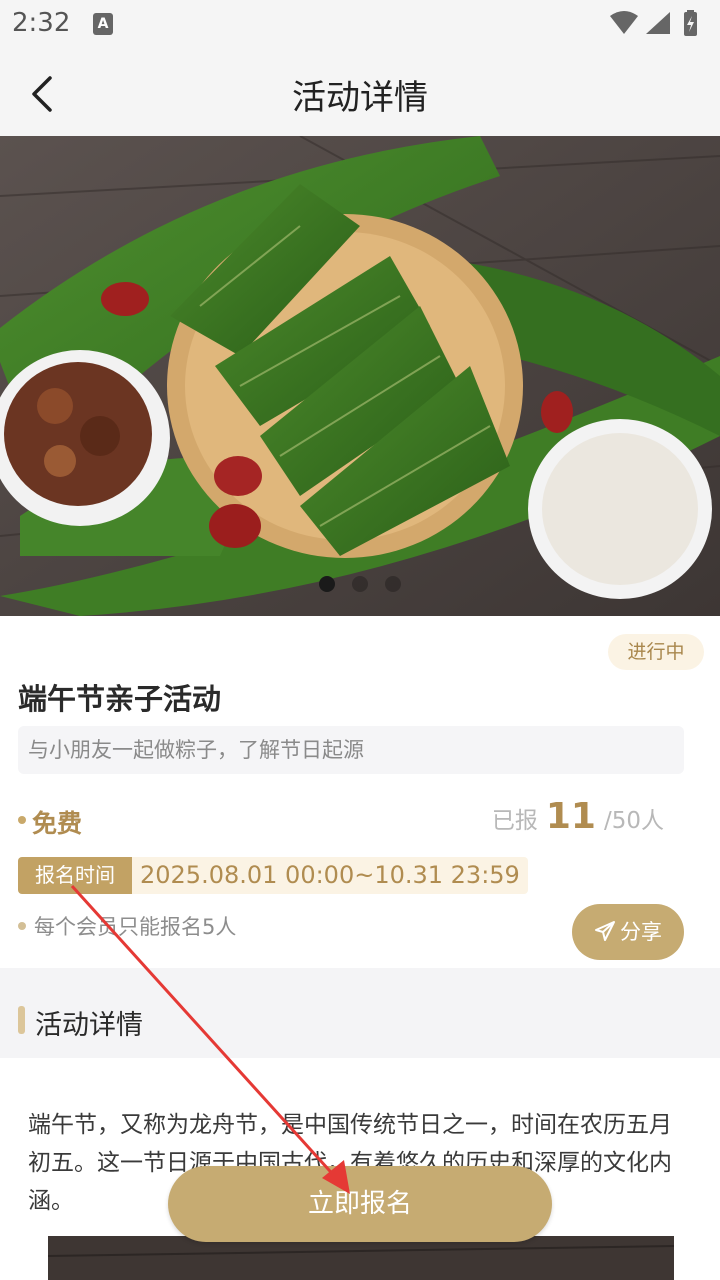 This screenshot has height=1280, width=720. I want to click on carousel-indicator, so click(360, 586).